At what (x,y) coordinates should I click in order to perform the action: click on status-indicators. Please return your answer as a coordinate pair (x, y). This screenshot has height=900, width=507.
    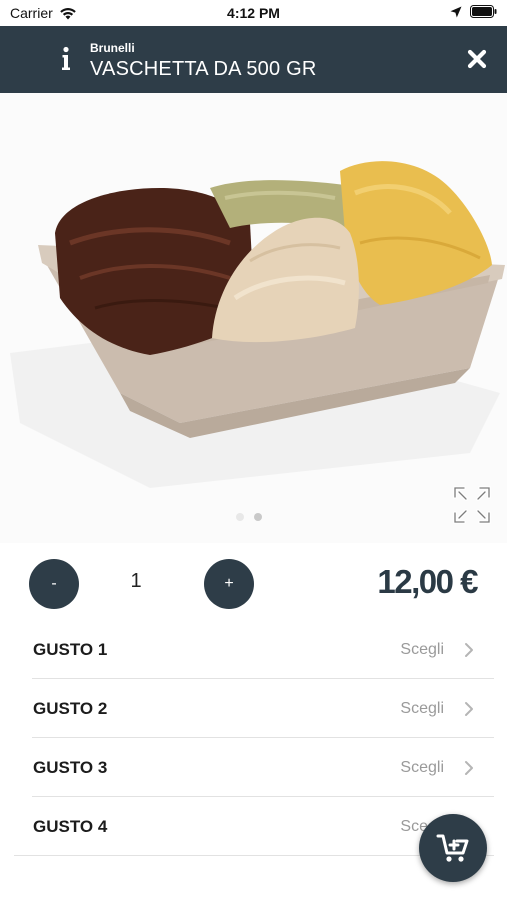
    Looking at the image, I should click on (473, 11).